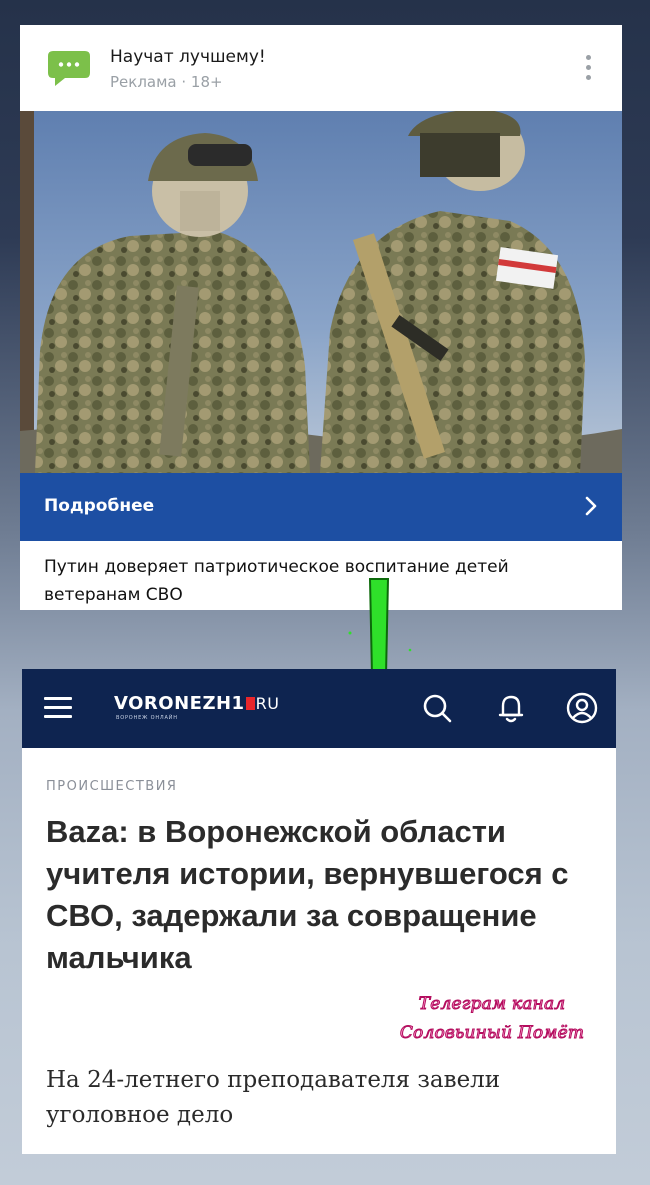  Describe the element at coordinates (582, 708) in the screenshot. I see `user-icon` at that location.